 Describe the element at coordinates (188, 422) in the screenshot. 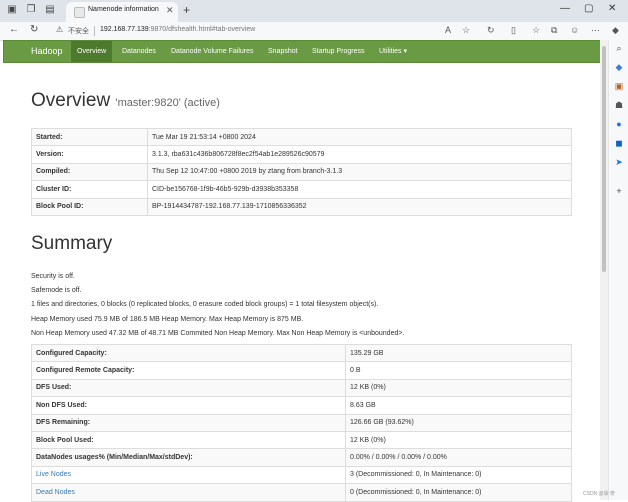

I see `row-label: DFS Remaining:` at that location.